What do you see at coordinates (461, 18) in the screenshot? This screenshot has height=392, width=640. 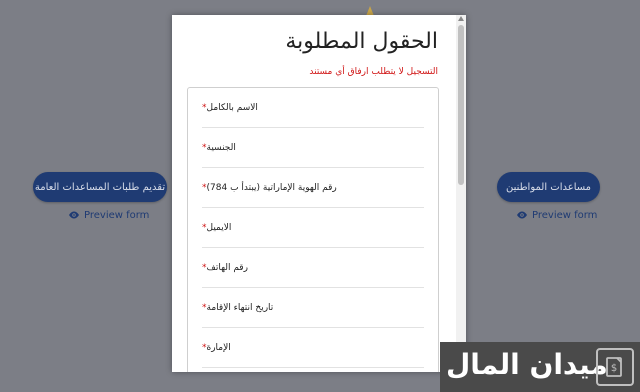 I see `scroll-up-arrow-icon` at bounding box center [461, 18].